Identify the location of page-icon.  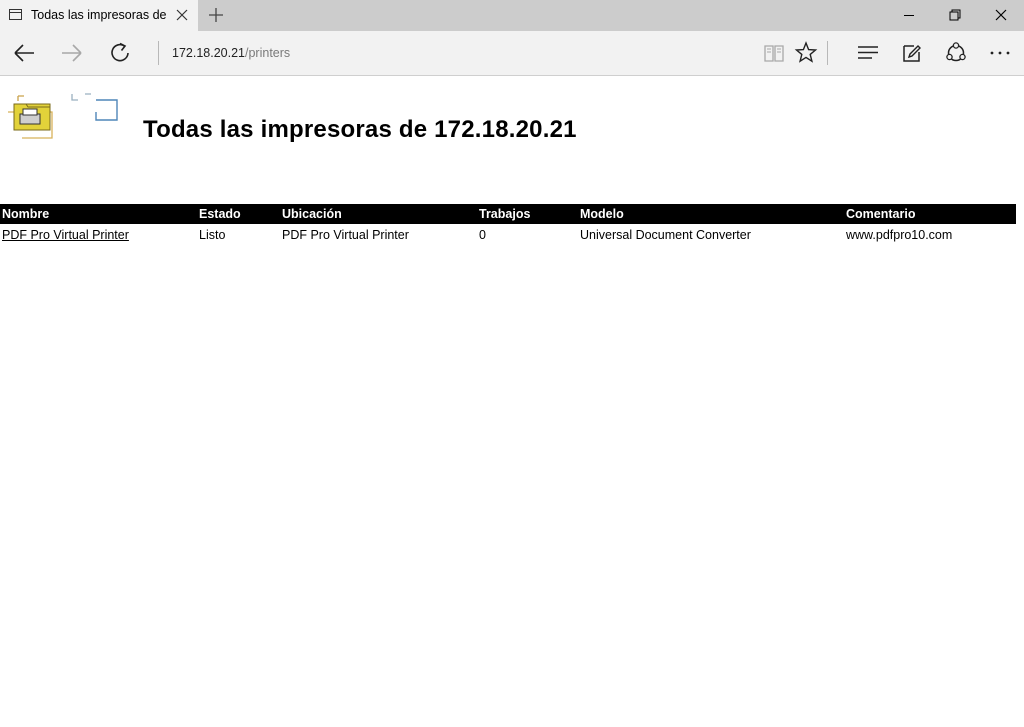
(15, 14).